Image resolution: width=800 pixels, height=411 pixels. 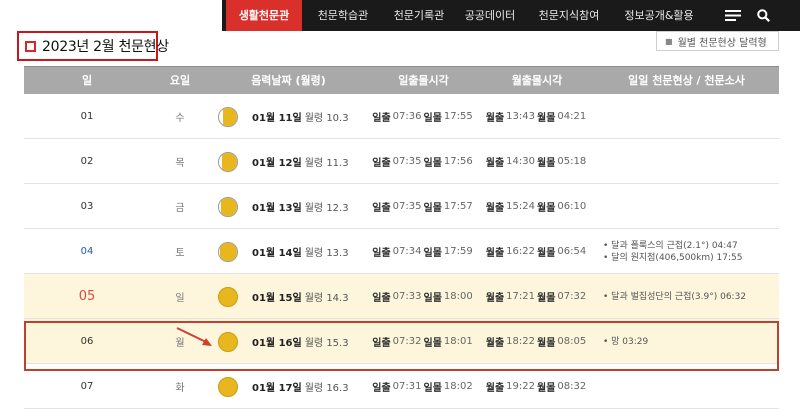 I want to click on lunar-date-cell: 01월 15일 월령 14.3, so click(x=288, y=296).